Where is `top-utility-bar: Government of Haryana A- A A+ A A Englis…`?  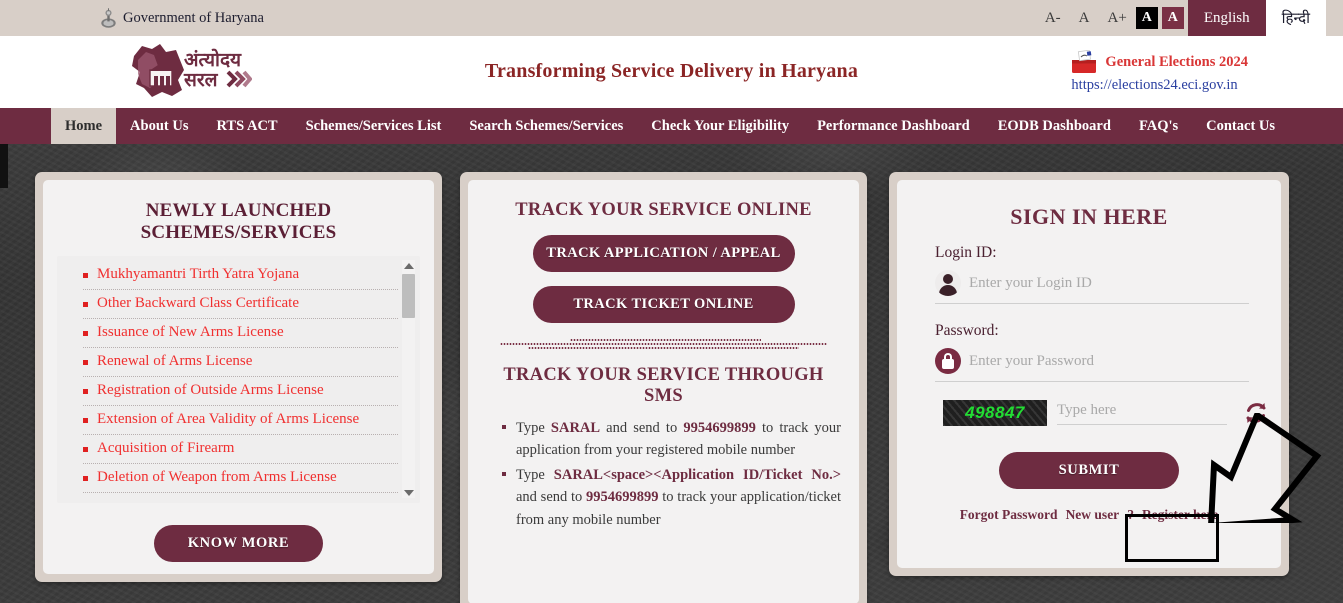
top-utility-bar: Government of Haryana A- A A+ A A Englis… is located at coordinates (671, 18).